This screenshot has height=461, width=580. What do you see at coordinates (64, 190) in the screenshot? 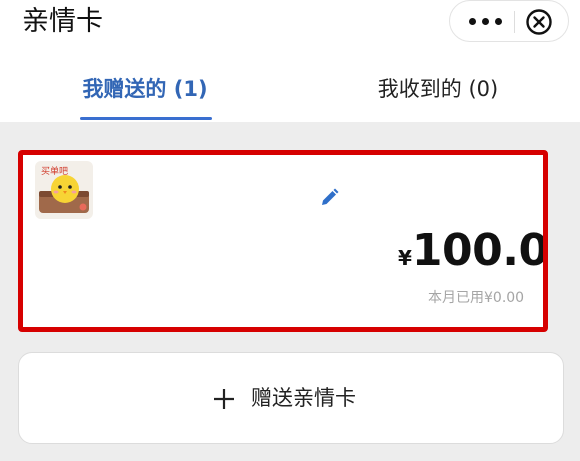
I see `avatar-sticker: 买单吧` at bounding box center [64, 190].